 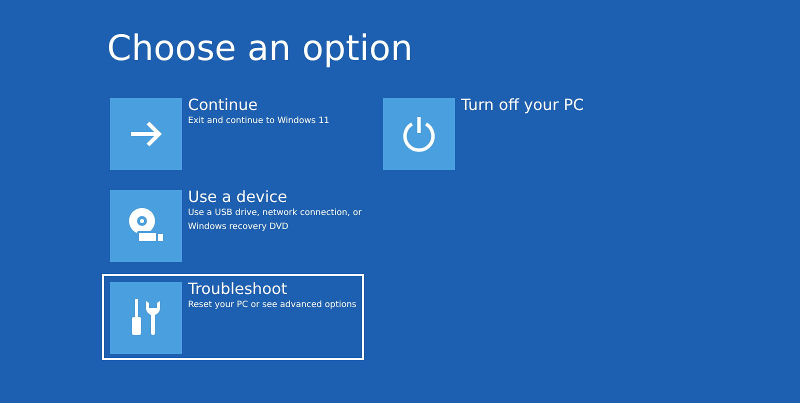 I want to click on option-button: Use a device Use a USB drive, network connection, or Windows recovery DVD, so click(x=233, y=225).